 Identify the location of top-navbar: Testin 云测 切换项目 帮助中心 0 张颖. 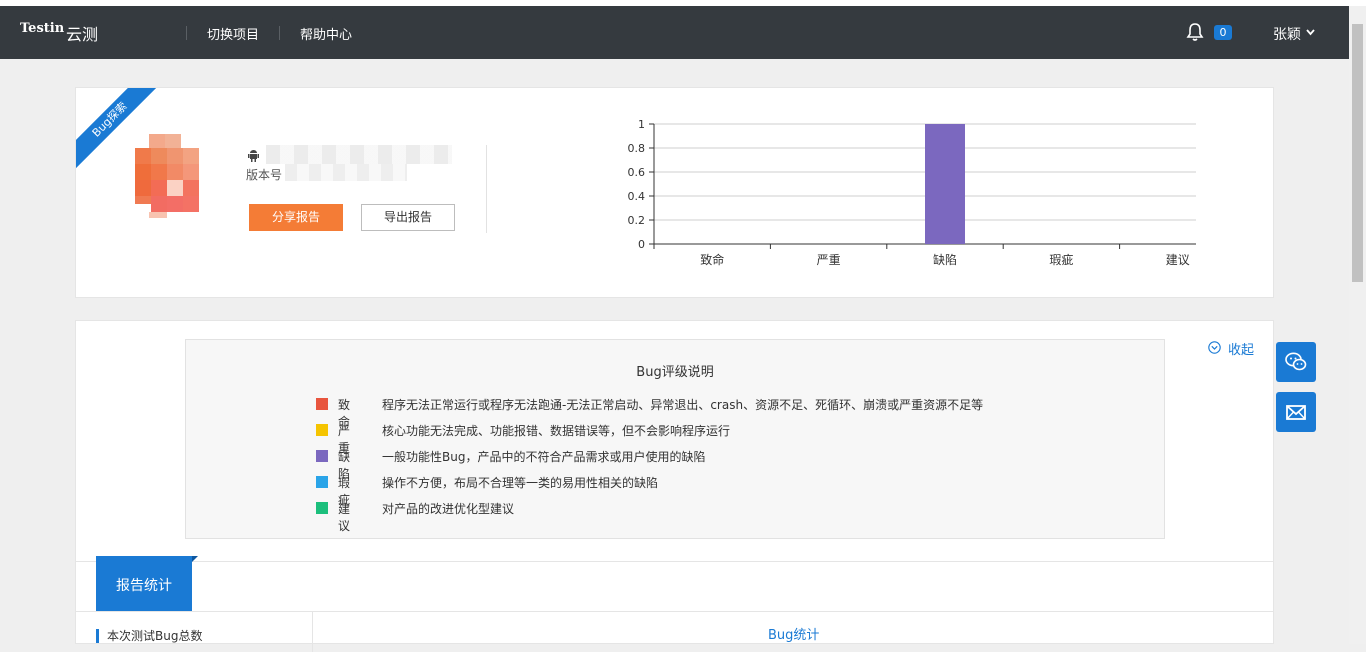
(683, 32).